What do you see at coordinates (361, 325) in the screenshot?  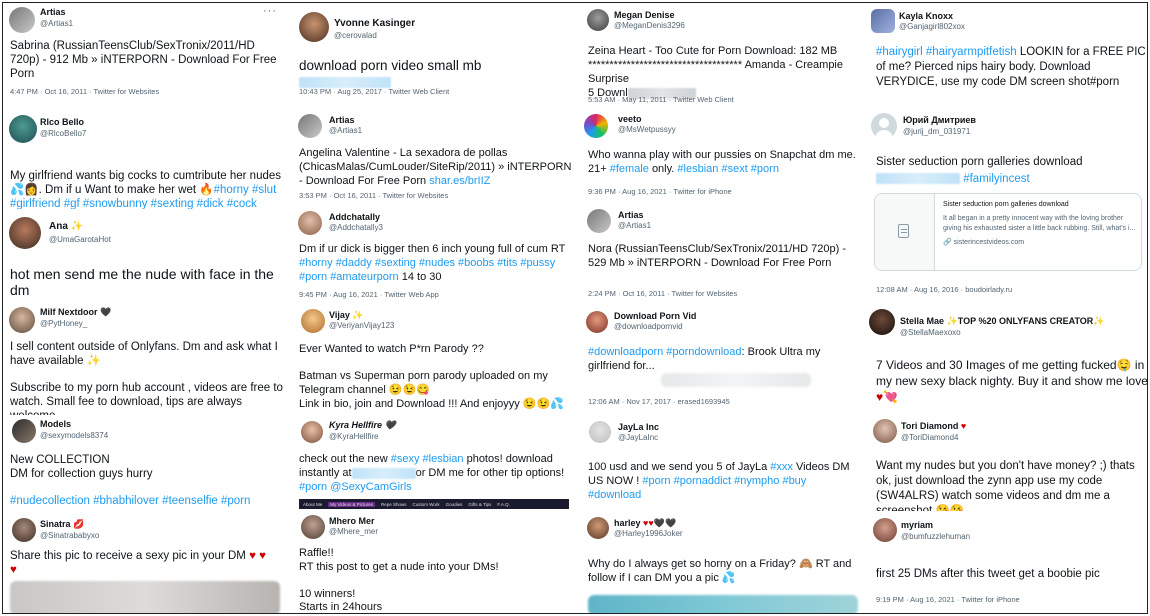 I see `user-handle: @VeriyanVijay123` at bounding box center [361, 325].